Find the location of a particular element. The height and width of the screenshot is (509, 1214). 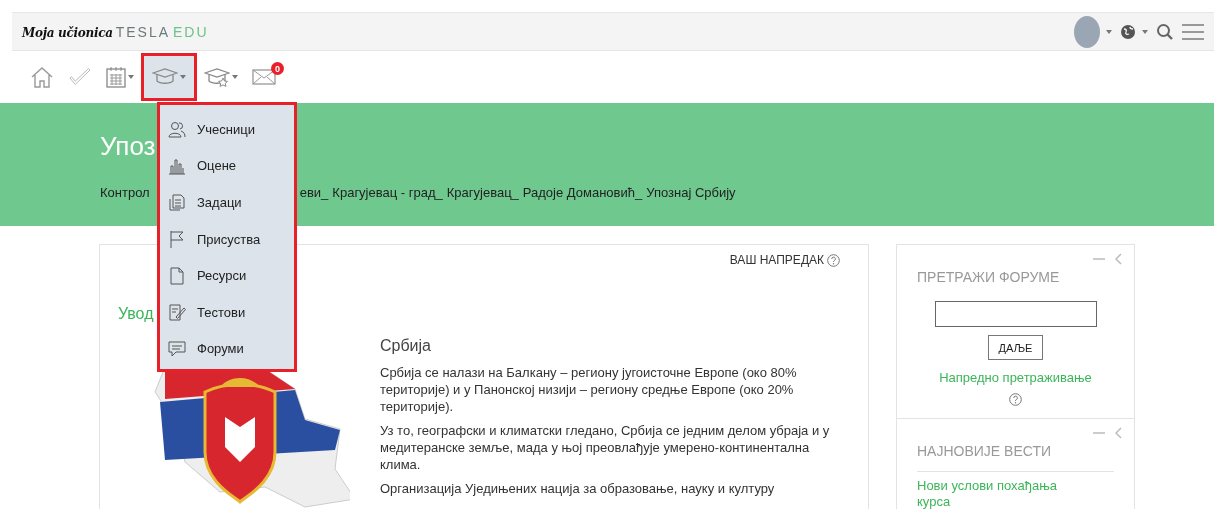

section-title: Увод is located at coordinates (136, 314).